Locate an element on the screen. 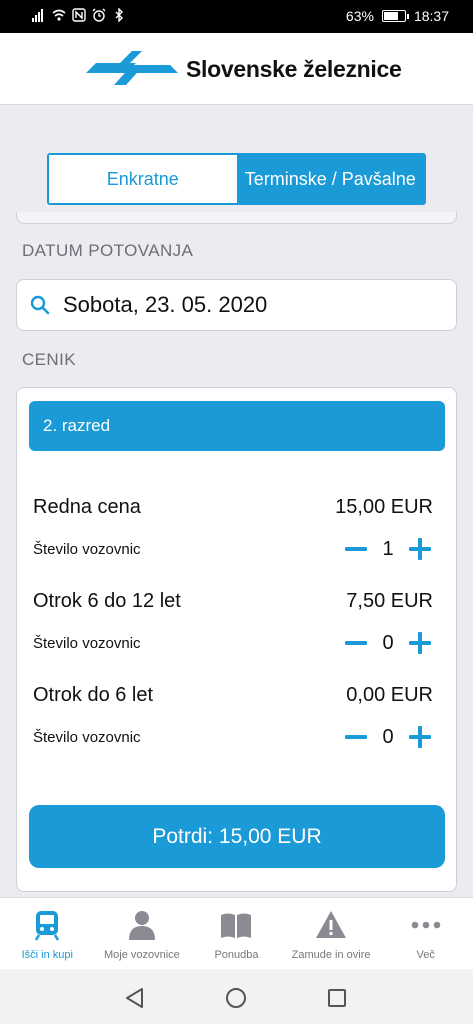  bluetooth-icon is located at coordinates (119, 15).